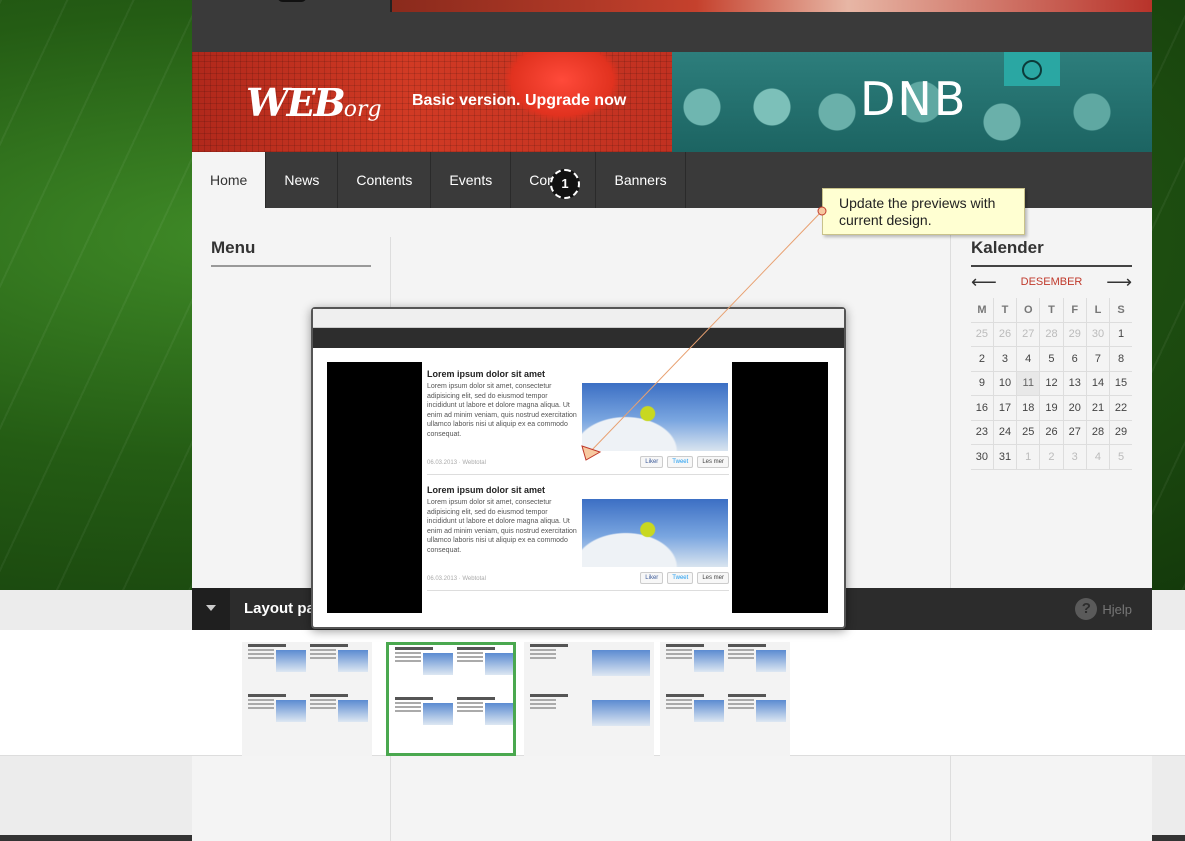 This screenshot has height=841, width=1185. I want to click on calendar-day: 16, so click(982, 408).